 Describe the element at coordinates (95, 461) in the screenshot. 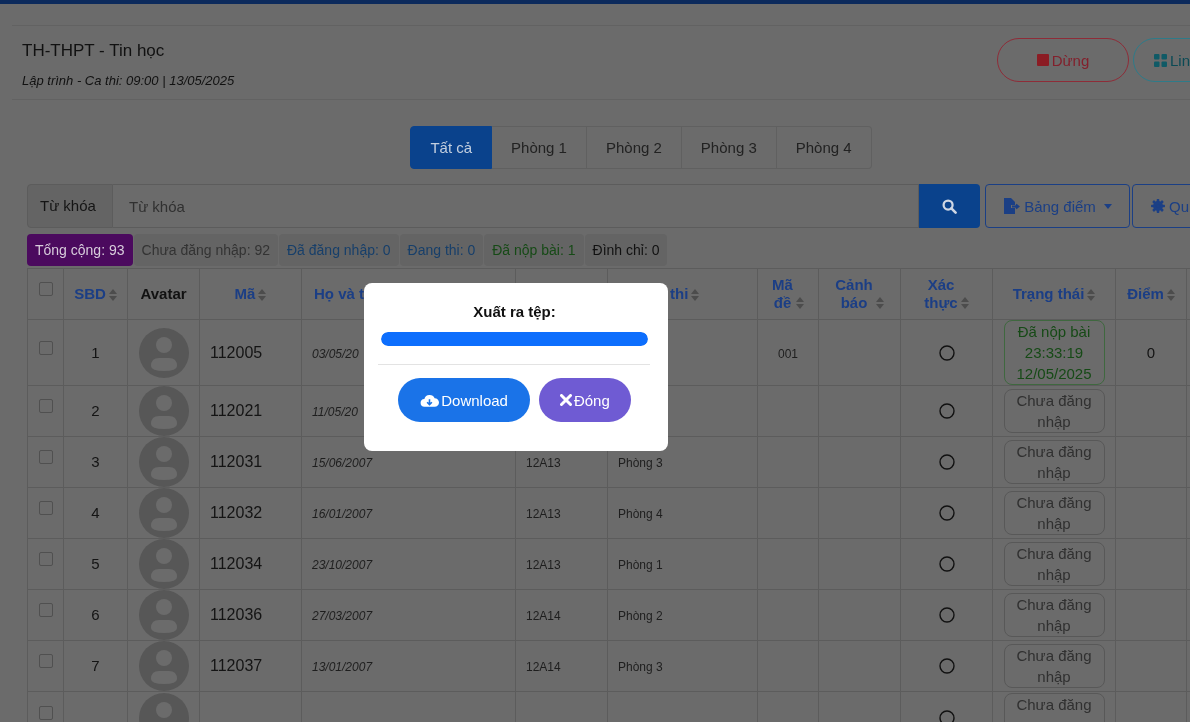

I see `candidate-number: 3` at that location.